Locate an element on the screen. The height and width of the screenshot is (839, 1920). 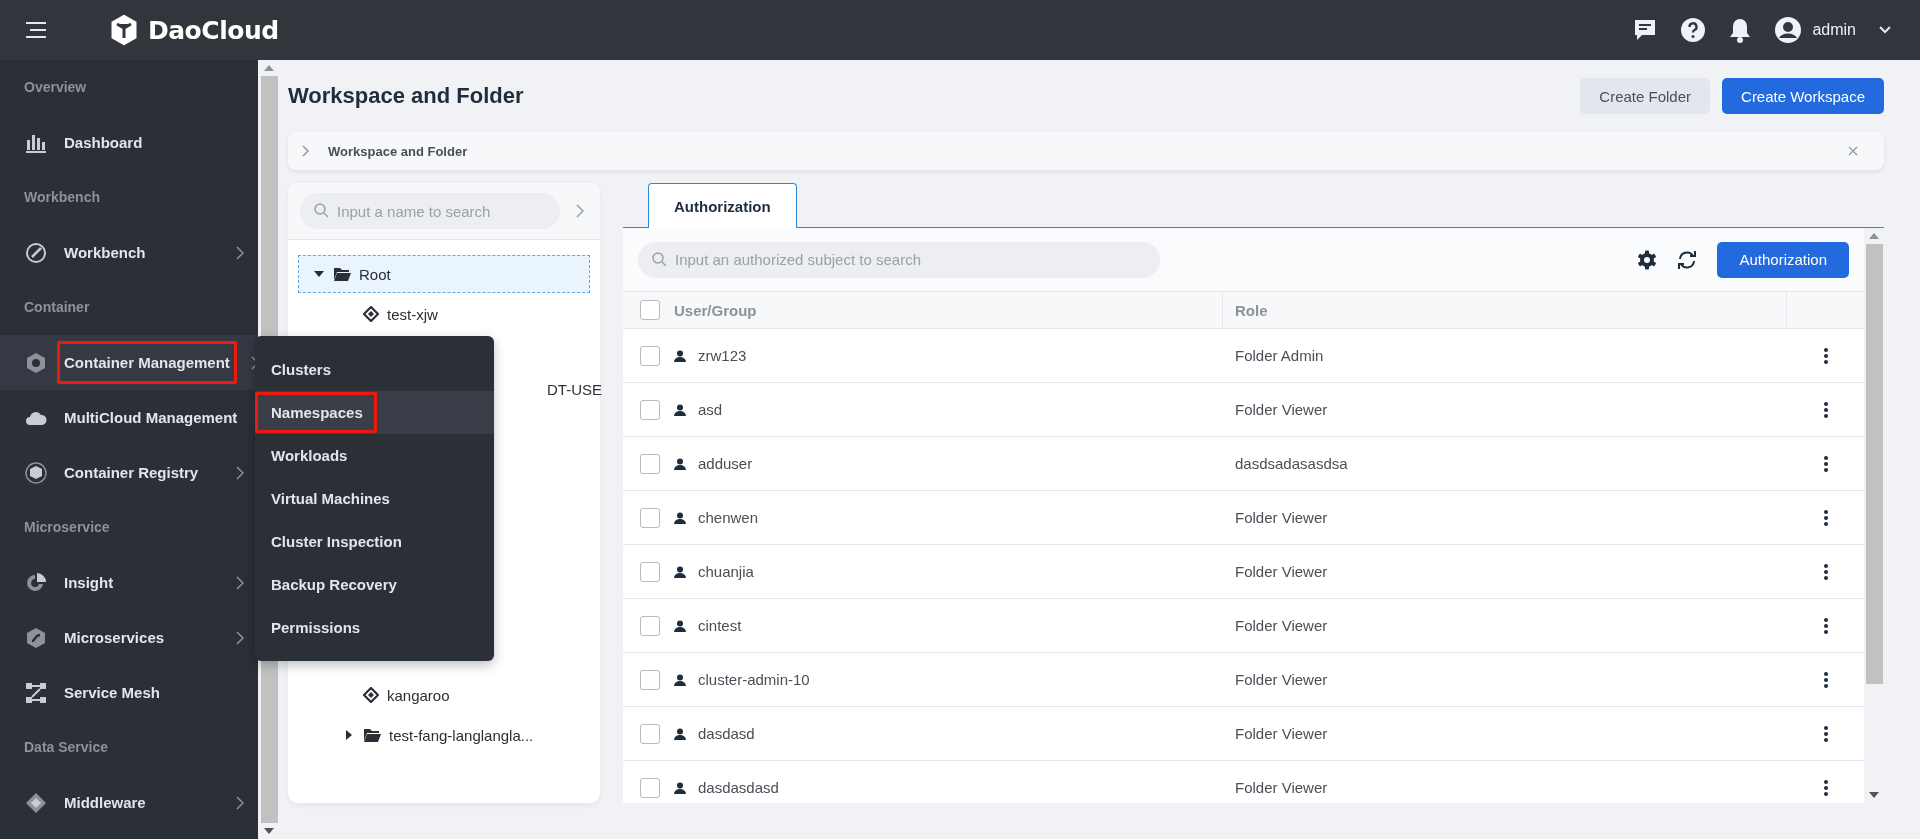
menu-icon is located at coordinates (36, 30).